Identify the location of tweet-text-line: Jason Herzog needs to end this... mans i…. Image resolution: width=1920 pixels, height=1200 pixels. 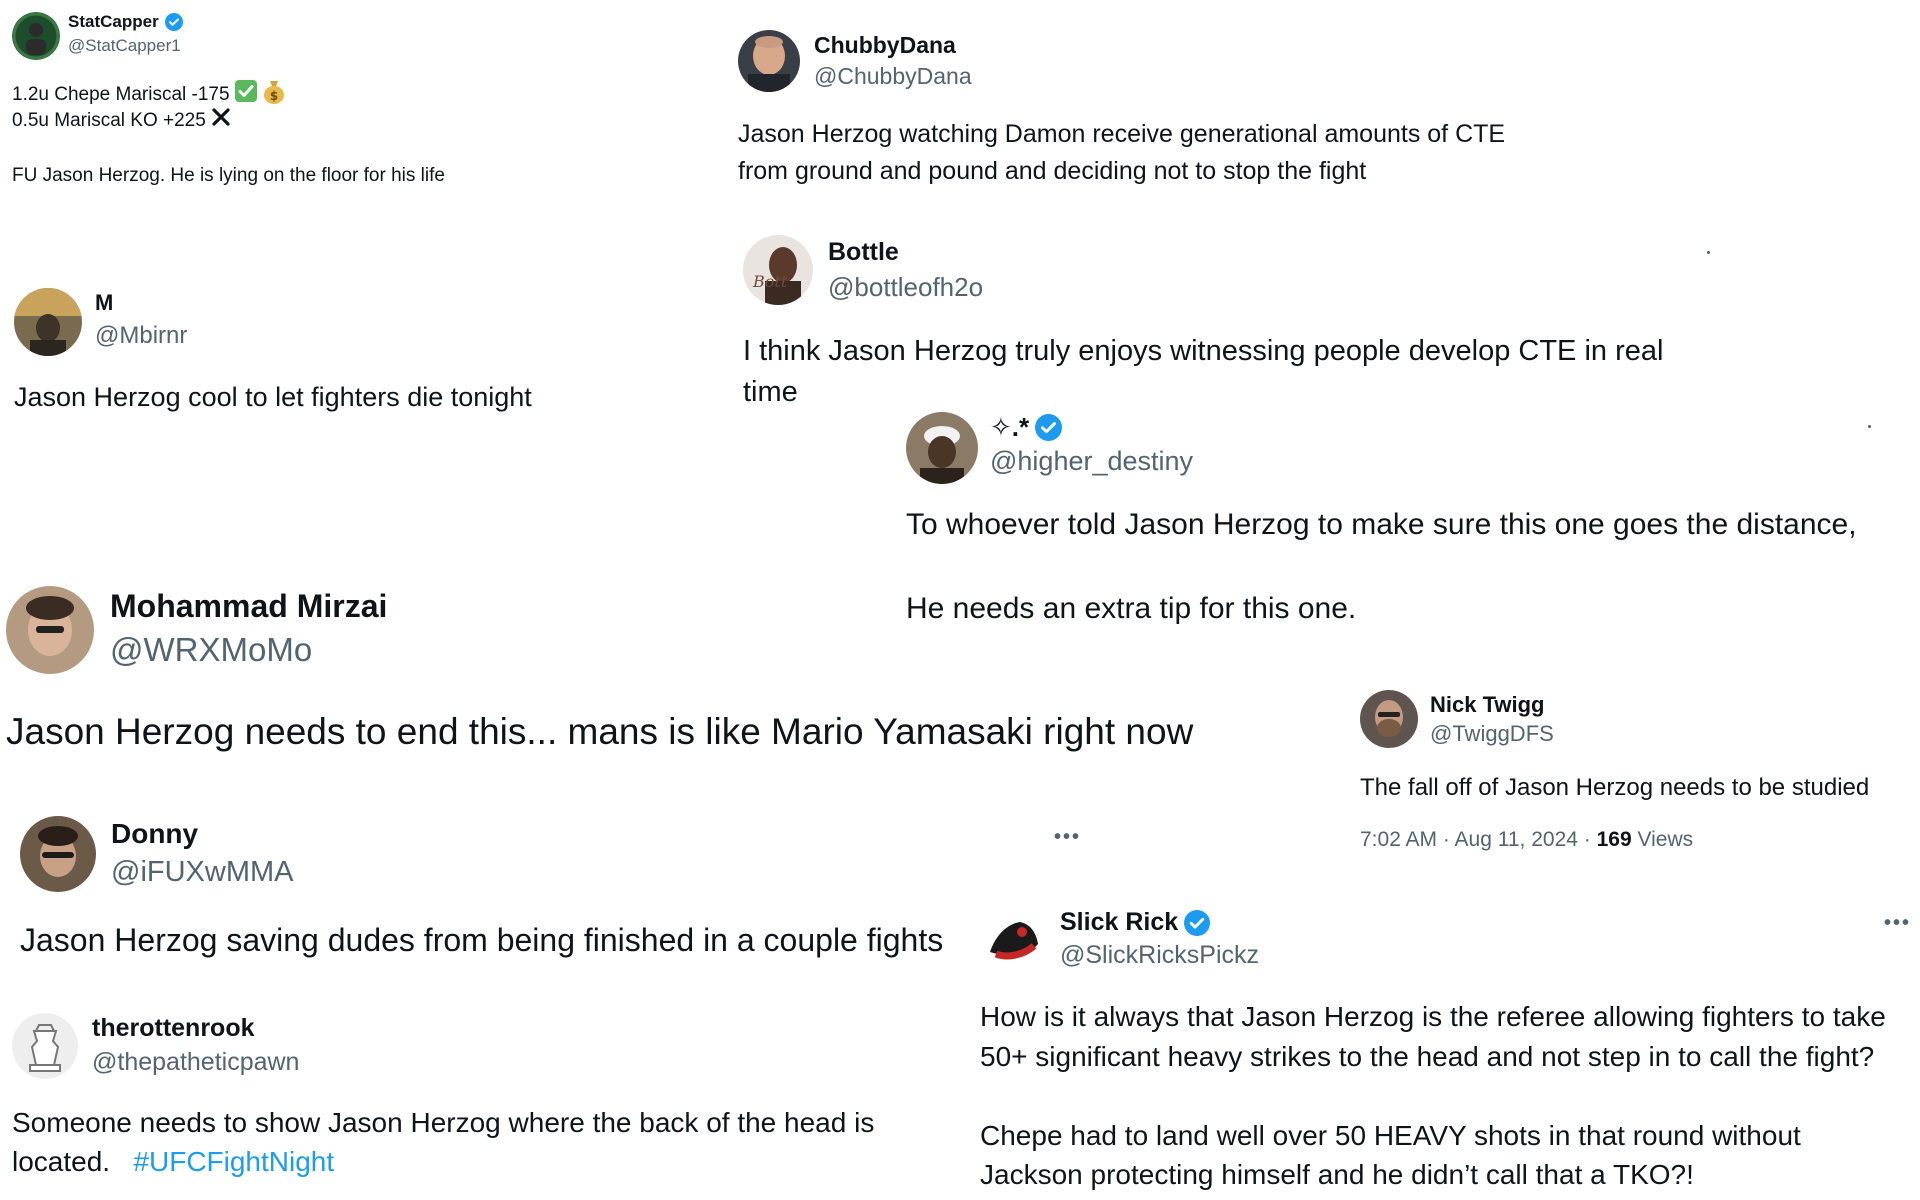
(600, 731).